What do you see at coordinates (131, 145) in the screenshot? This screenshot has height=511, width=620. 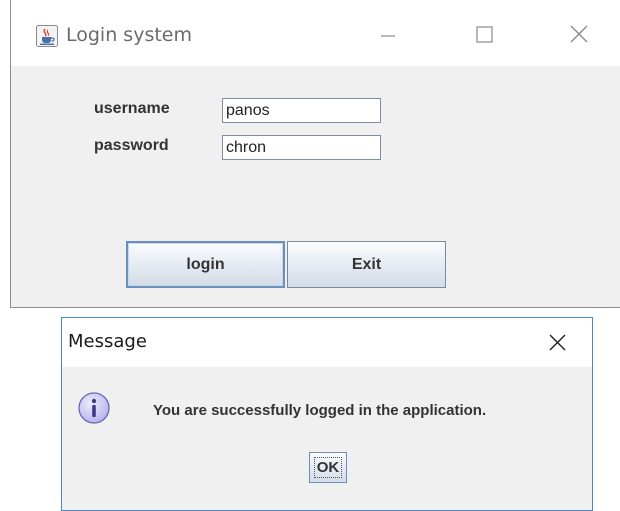 I see `password-label: password` at bounding box center [131, 145].